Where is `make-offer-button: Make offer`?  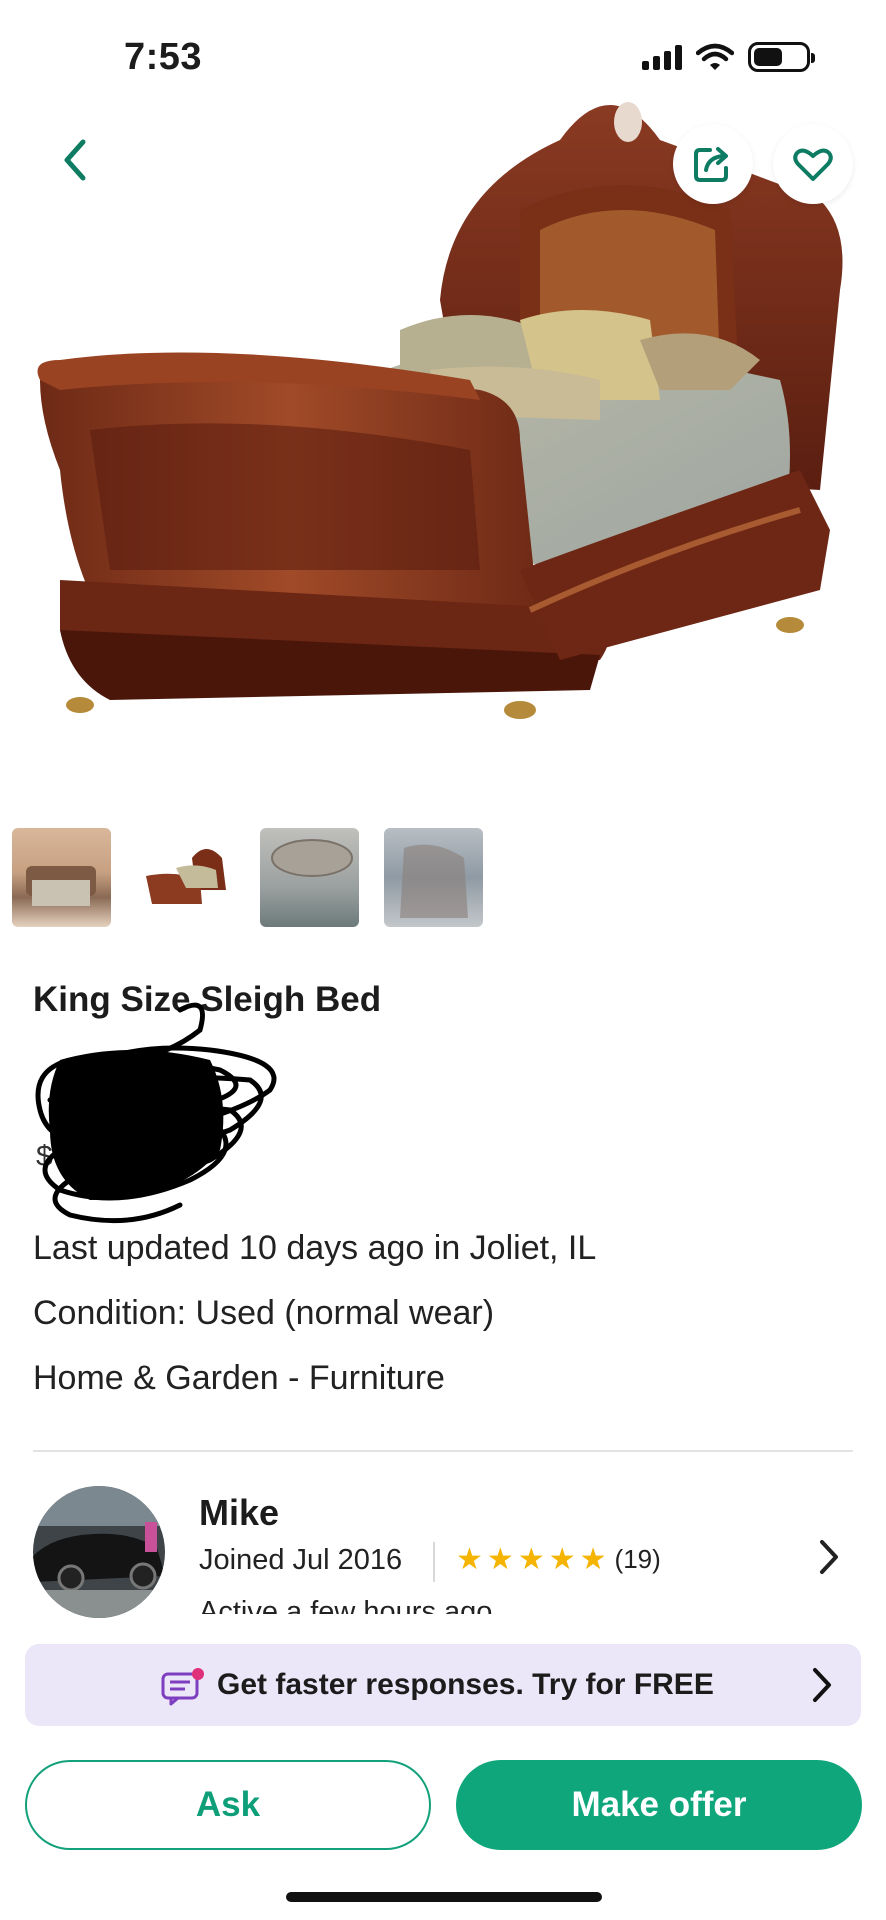
make-offer-button: Make offer is located at coordinates (659, 1805).